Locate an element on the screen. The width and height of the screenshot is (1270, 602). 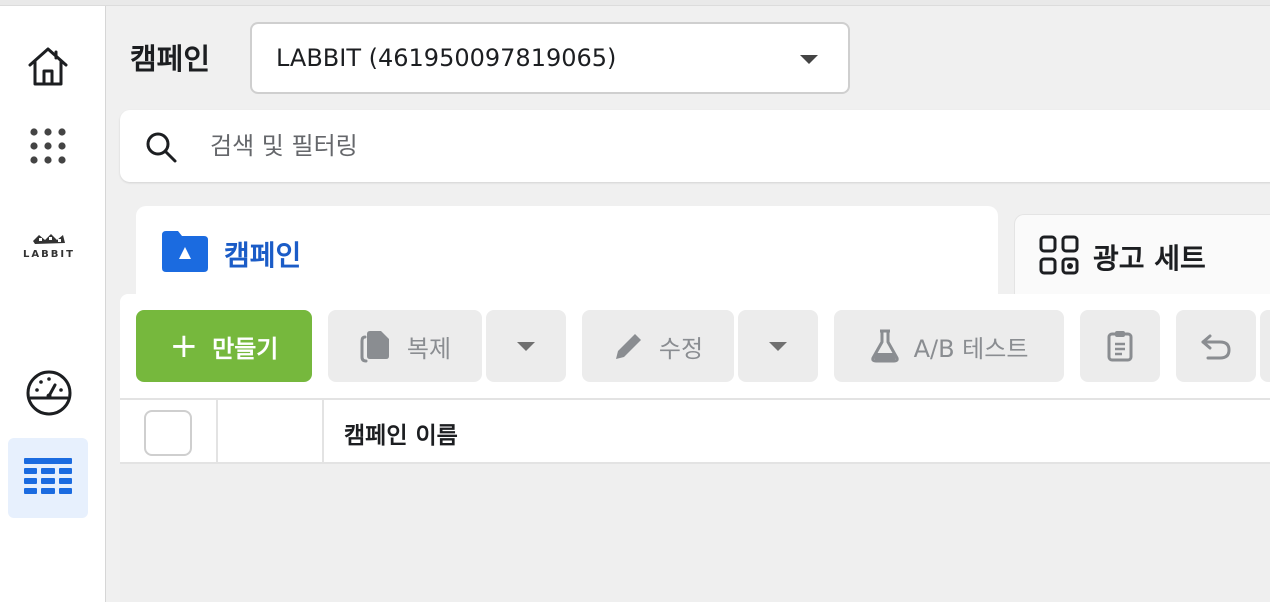
search-icon is located at coordinates (161, 147).